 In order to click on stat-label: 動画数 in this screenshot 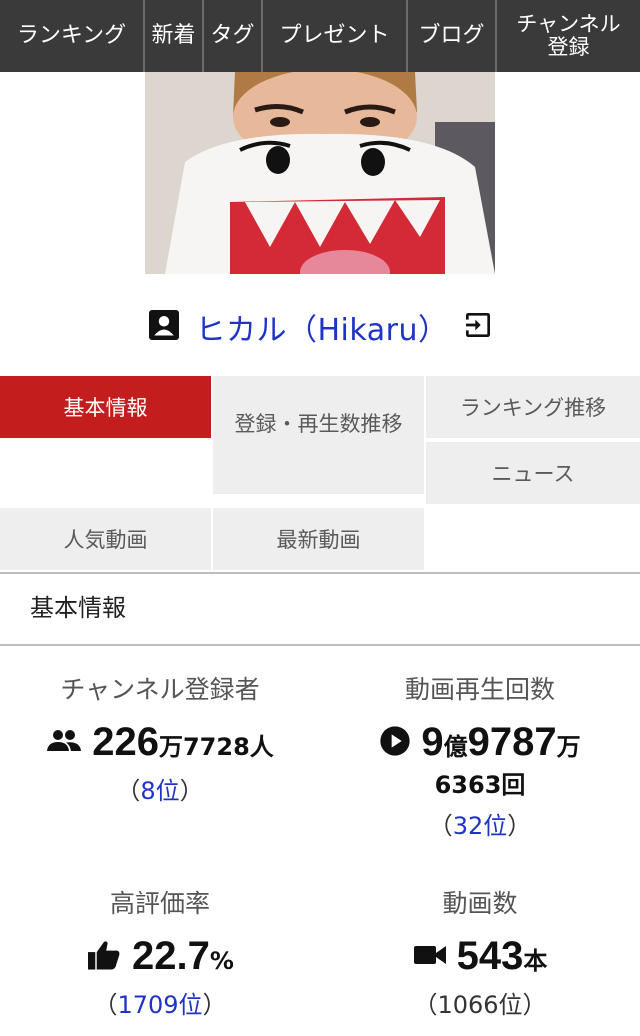, I will do `click(480, 903)`.